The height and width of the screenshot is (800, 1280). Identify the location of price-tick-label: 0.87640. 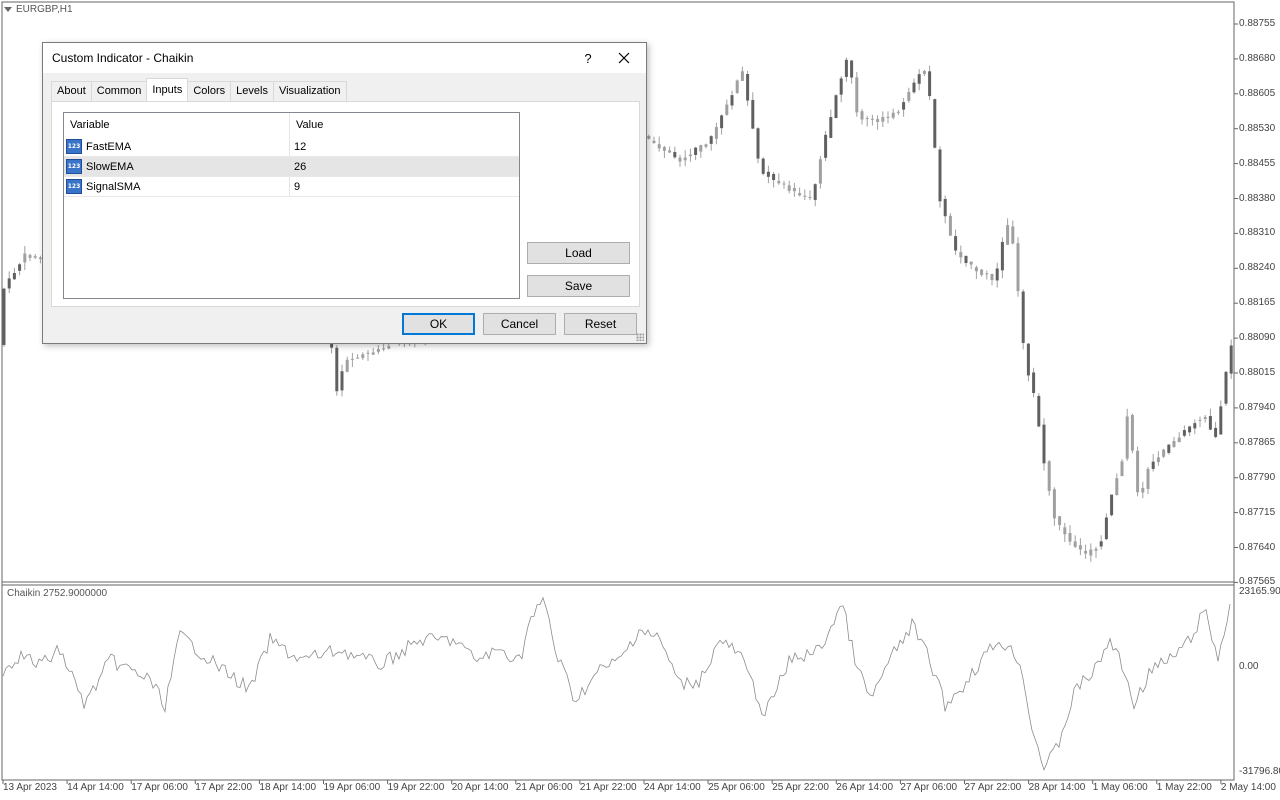
(1257, 547).